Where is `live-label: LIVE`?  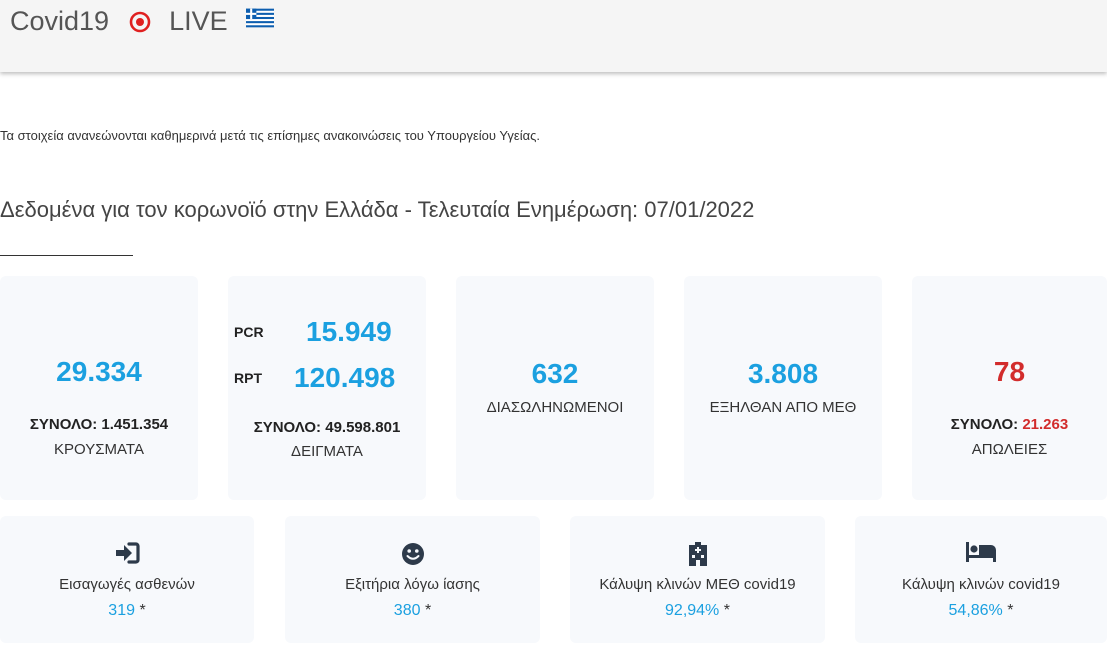
live-label: LIVE is located at coordinates (198, 21).